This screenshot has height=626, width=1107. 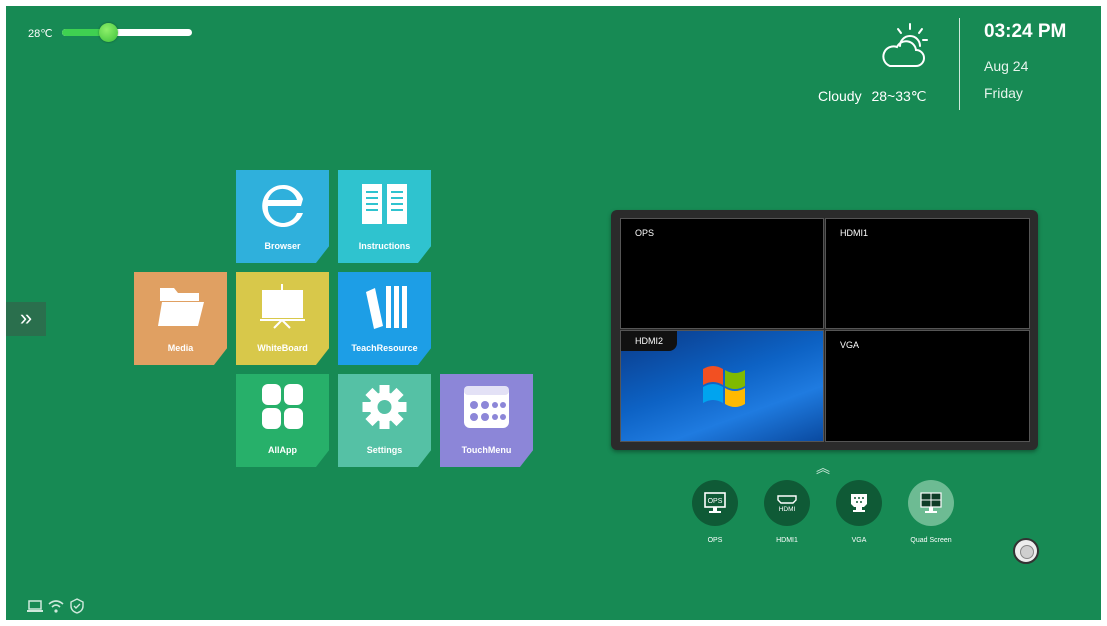 What do you see at coordinates (108, 32) in the screenshot?
I see `temperature-slider-knob` at bounding box center [108, 32].